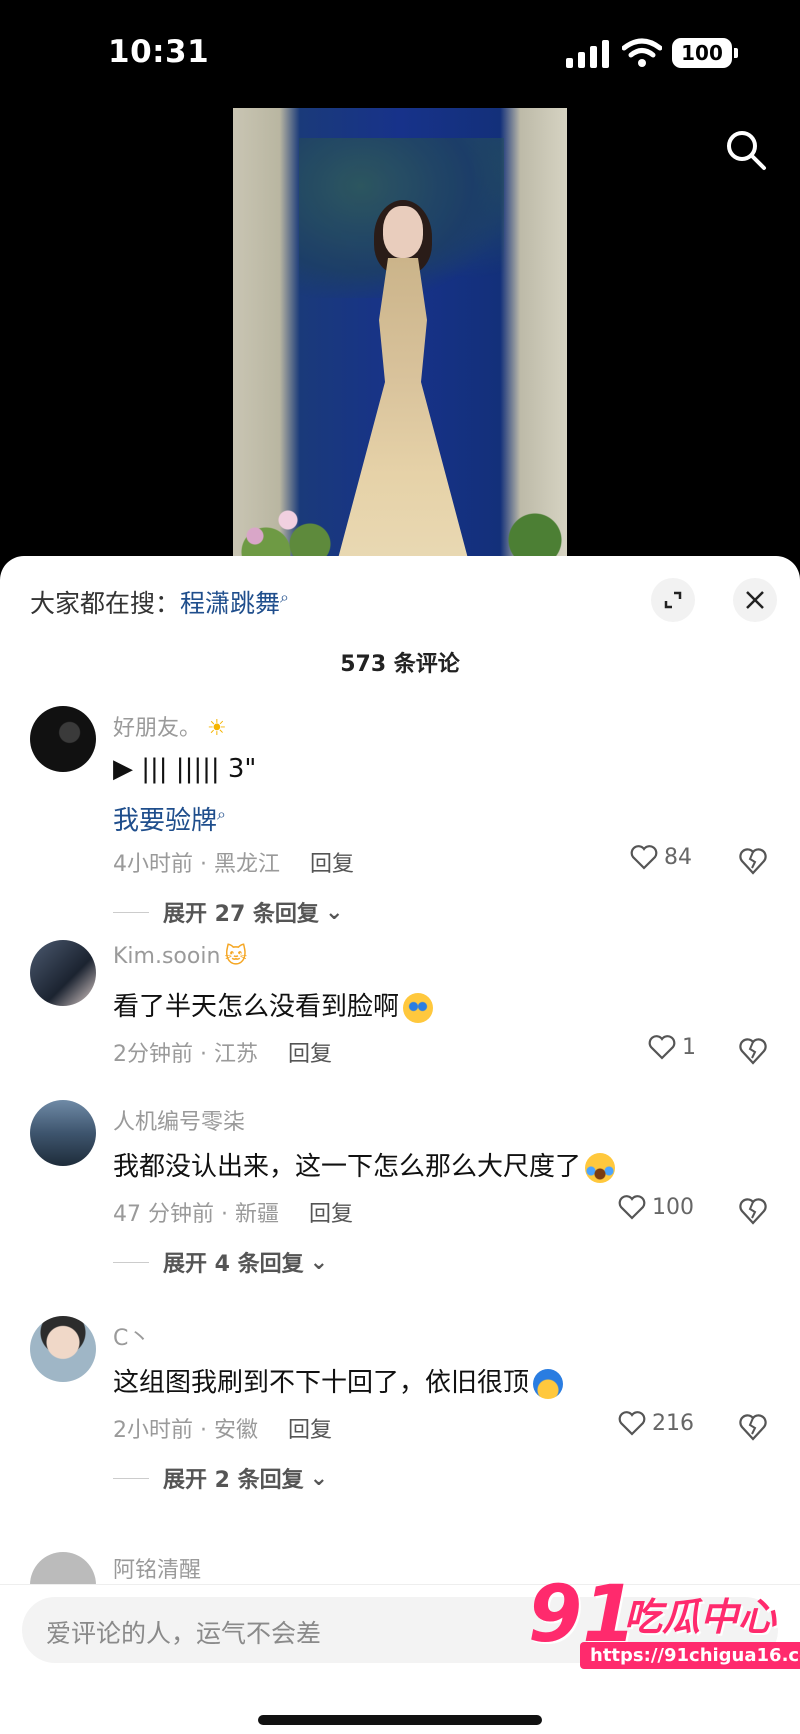 The width and height of the screenshot is (800, 1734). Describe the element at coordinates (403, 232) in the screenshot. I see `photo-face` at that location.